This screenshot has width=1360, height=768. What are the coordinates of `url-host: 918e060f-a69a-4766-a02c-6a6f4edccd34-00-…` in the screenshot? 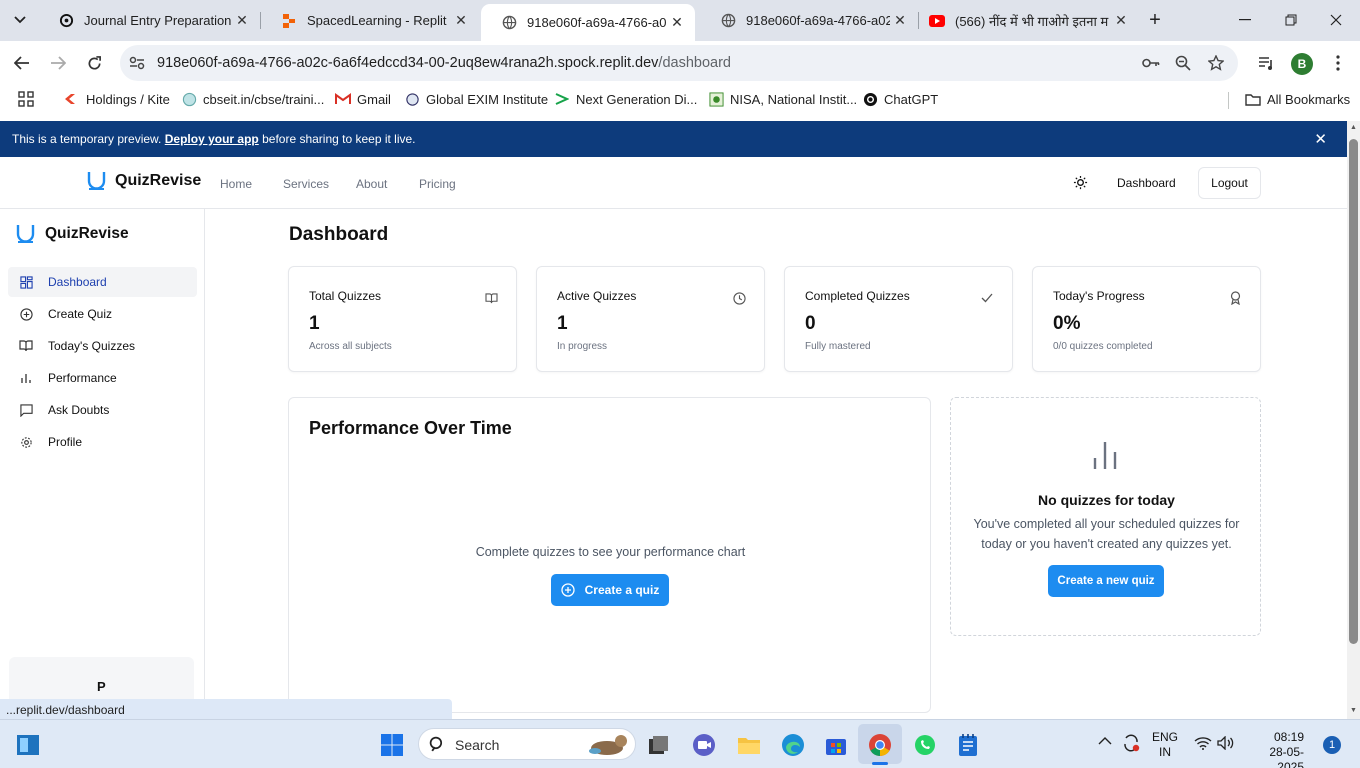 It's located at (408, 63).